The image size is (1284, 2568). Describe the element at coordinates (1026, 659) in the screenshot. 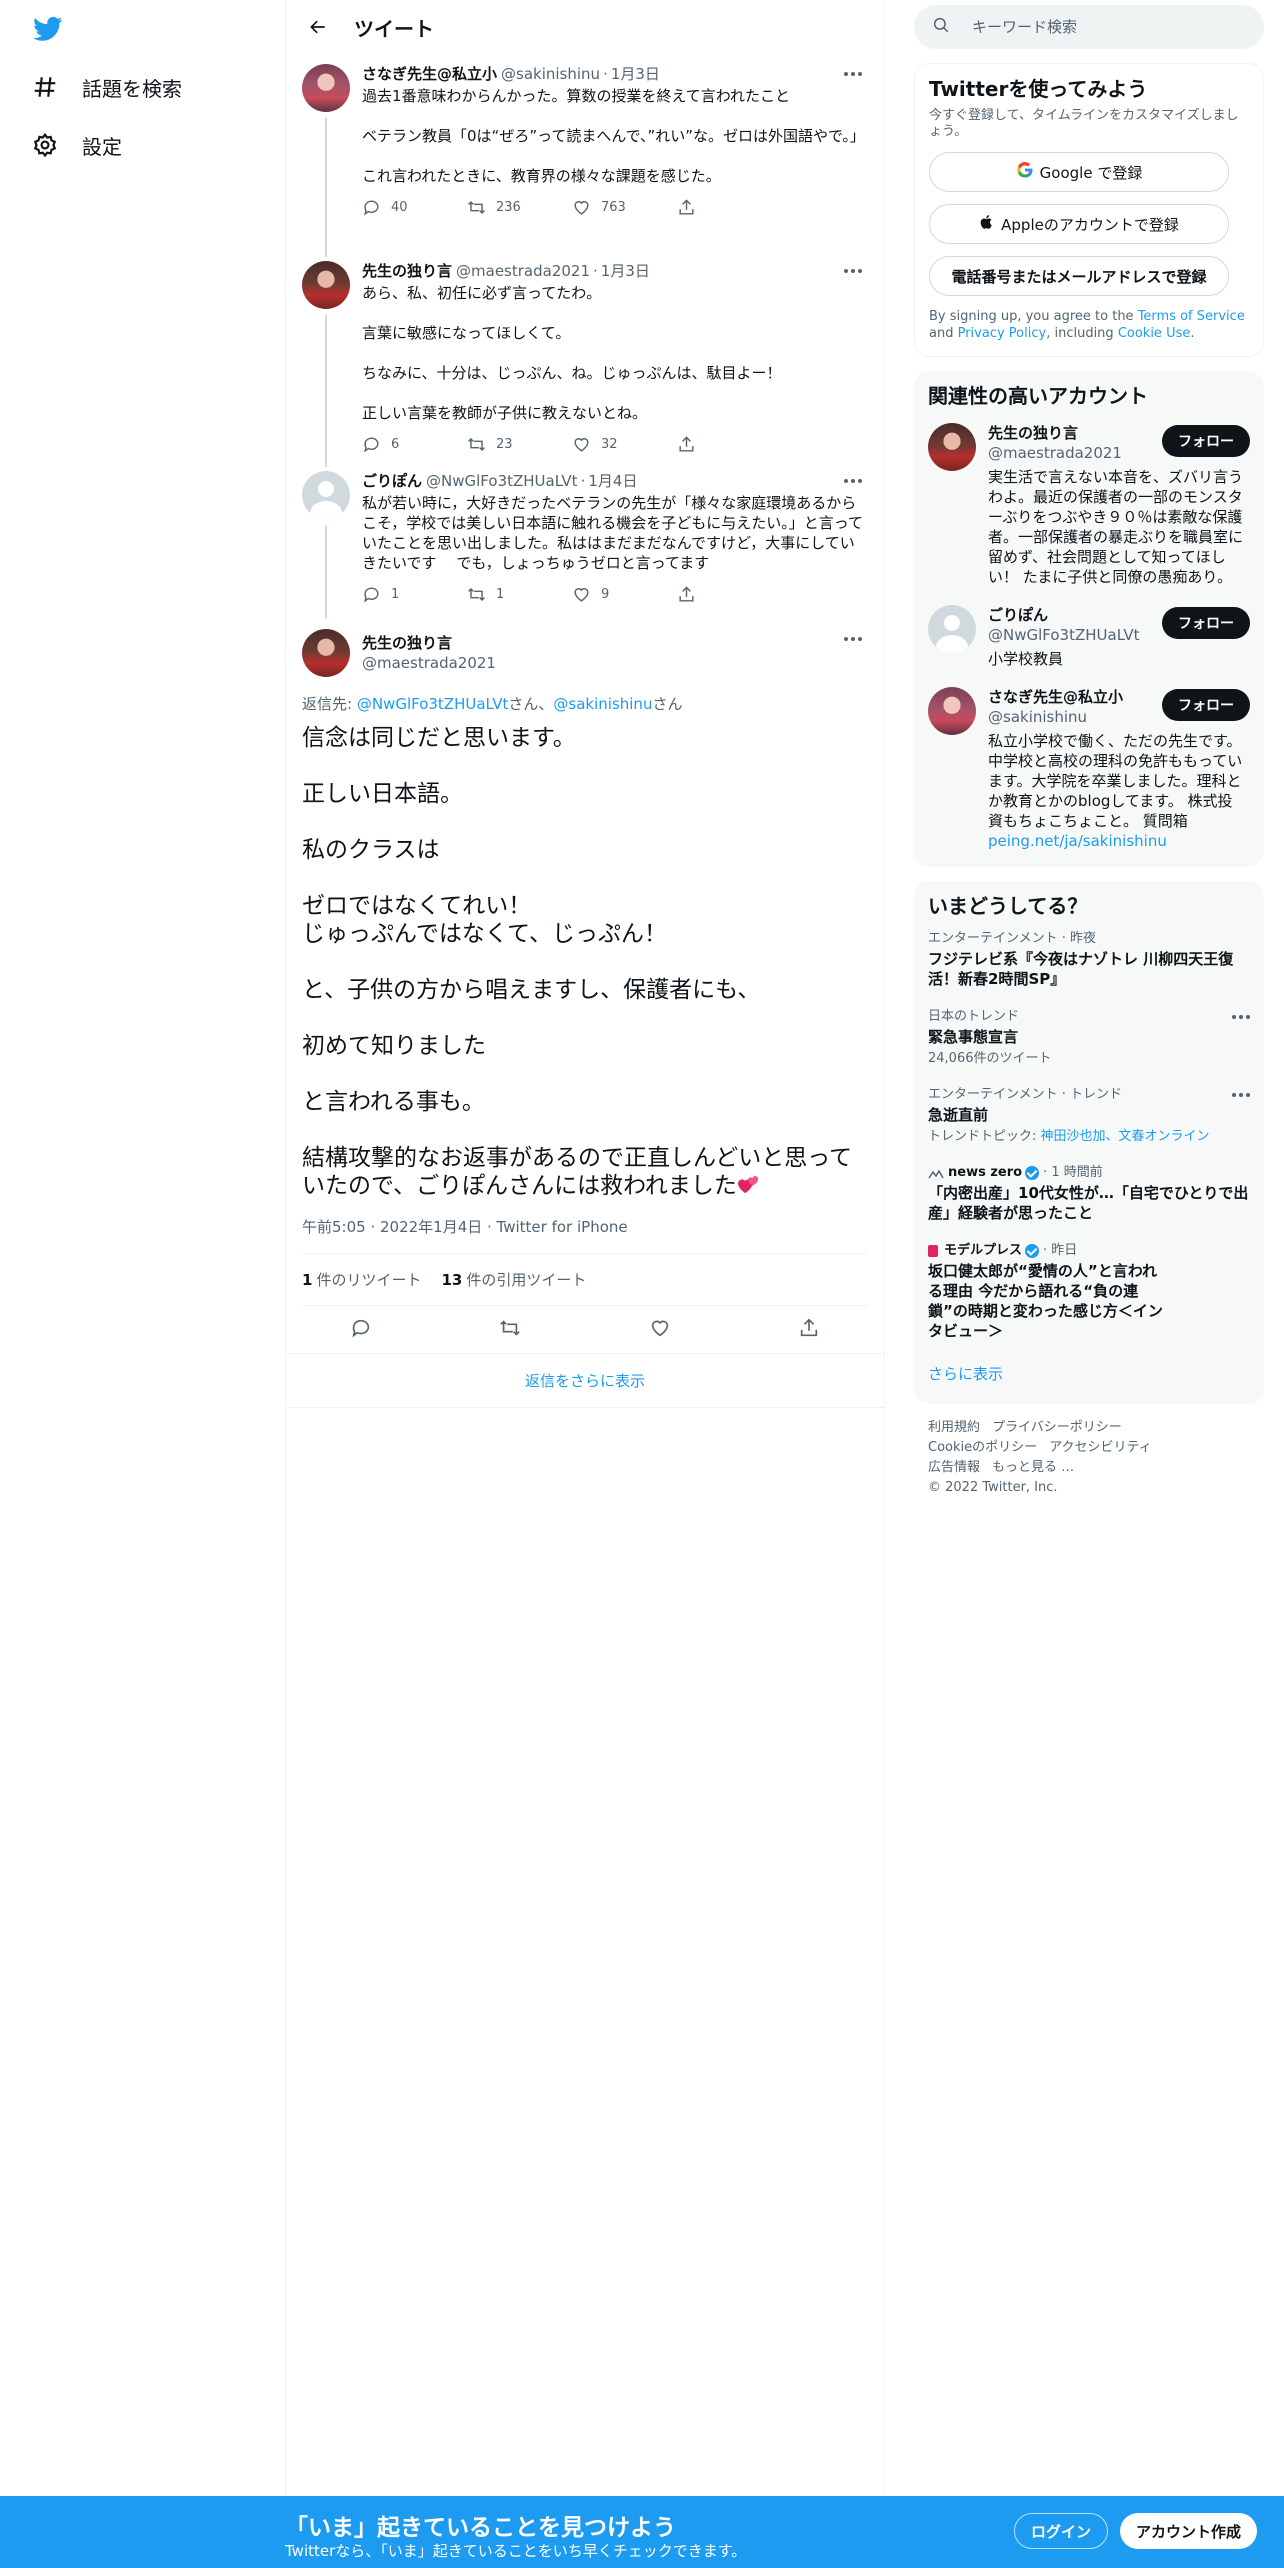

I see `account-bio: 小学校教員` at that location.